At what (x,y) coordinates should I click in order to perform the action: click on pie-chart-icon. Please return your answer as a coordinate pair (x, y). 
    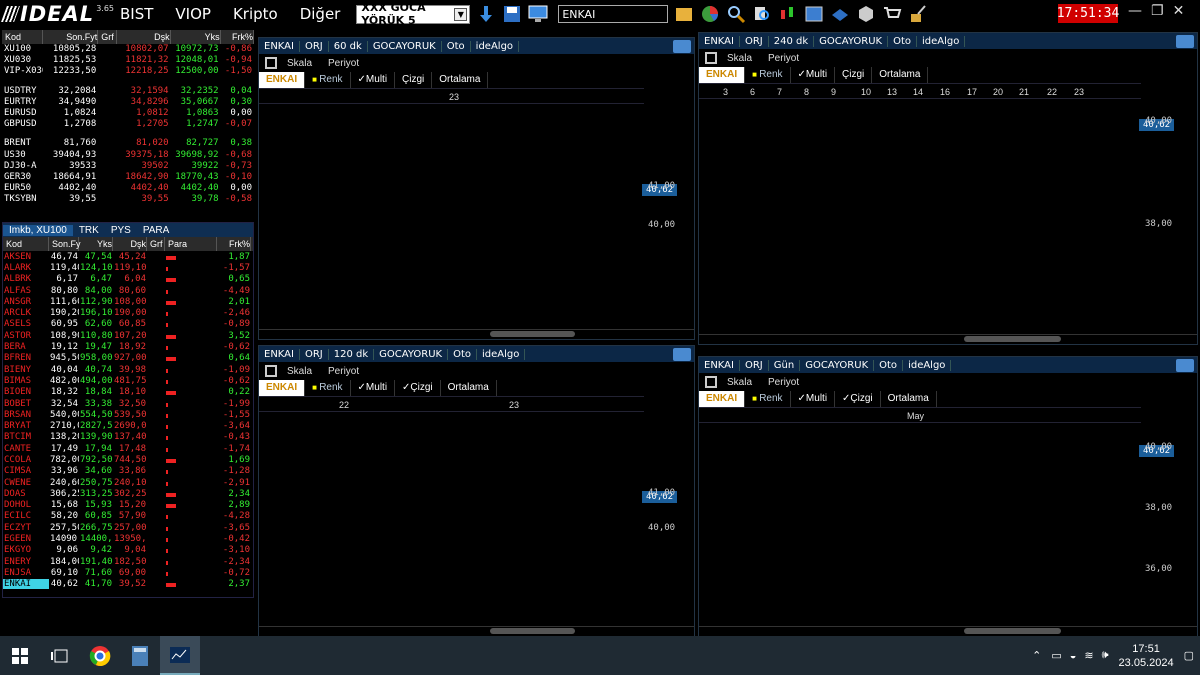
    Looking at the image, I should click on (710, 14).